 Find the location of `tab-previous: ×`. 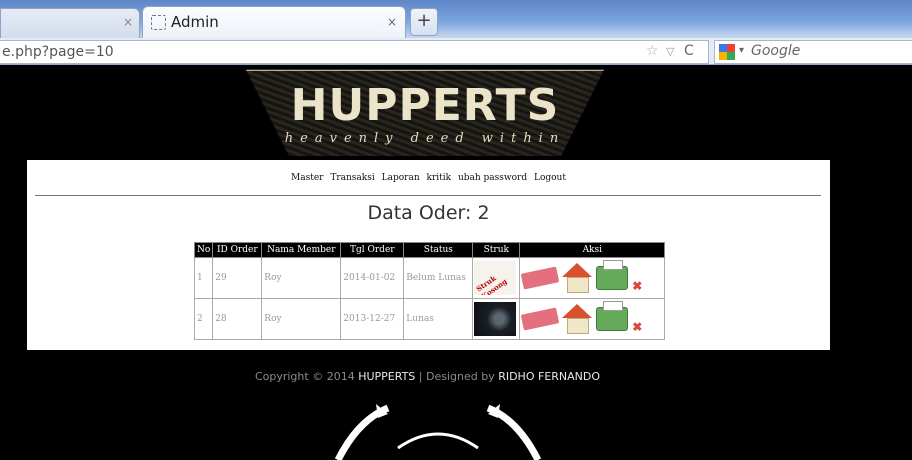

tab-previous: × is located at coordinates (70, 23).